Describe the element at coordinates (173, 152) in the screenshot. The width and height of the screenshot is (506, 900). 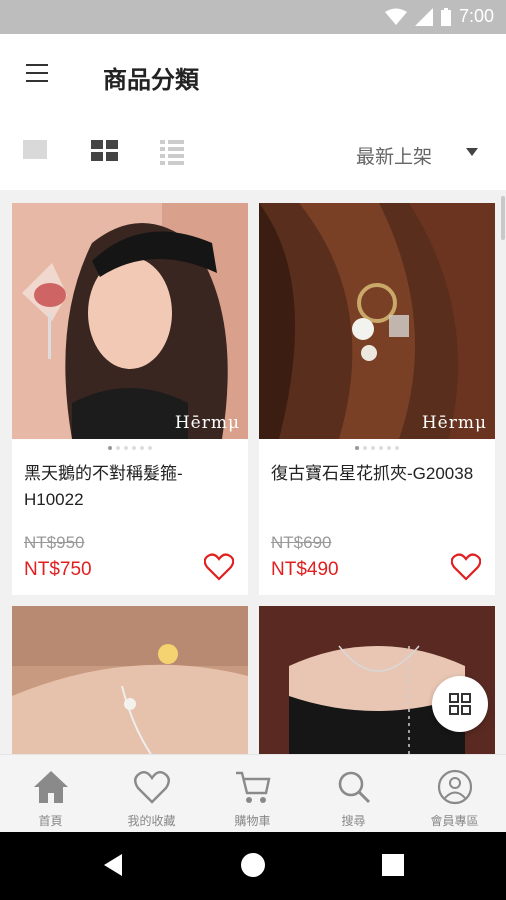
I see `list-view-icon` at that location.